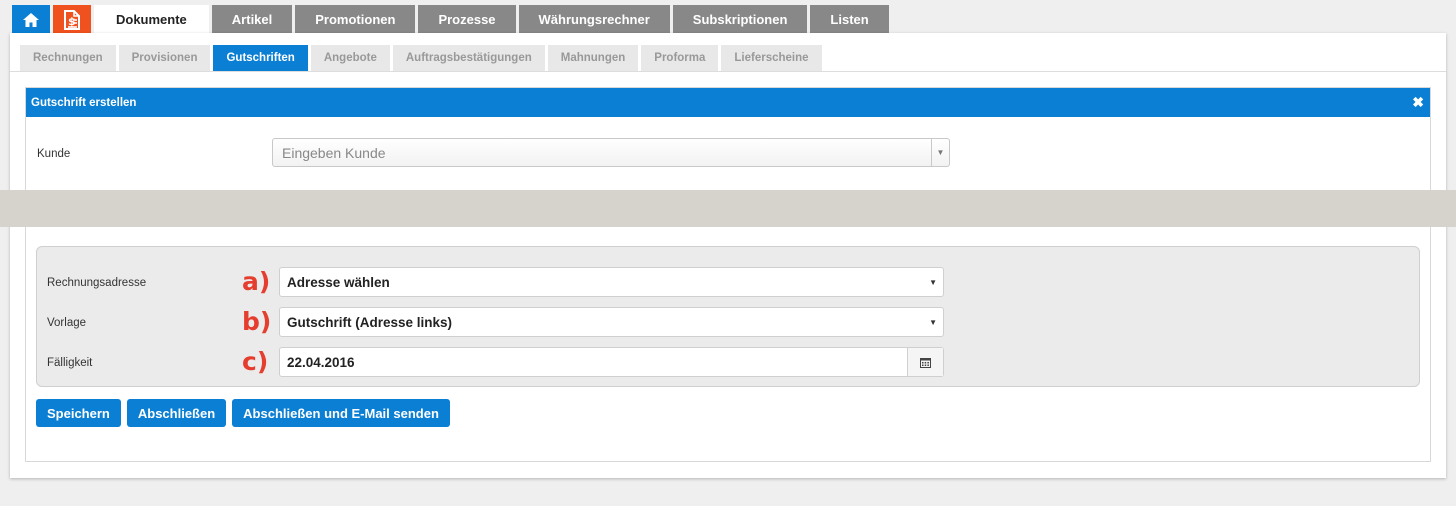 Image resolution: width=1456 pixels, height=506 pixels. I want to click on save-button: Speichern, so click(78, 413).